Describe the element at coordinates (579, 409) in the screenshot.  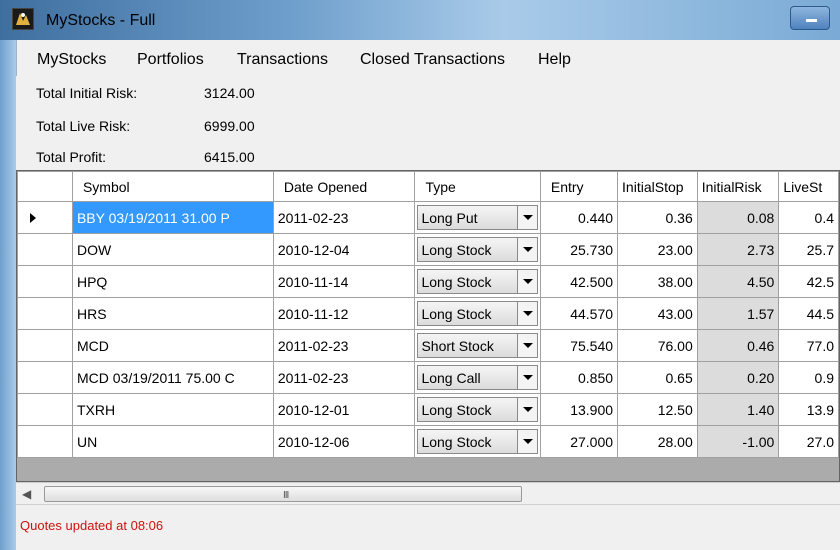
I see `cell-entry: 13.900` at that location.